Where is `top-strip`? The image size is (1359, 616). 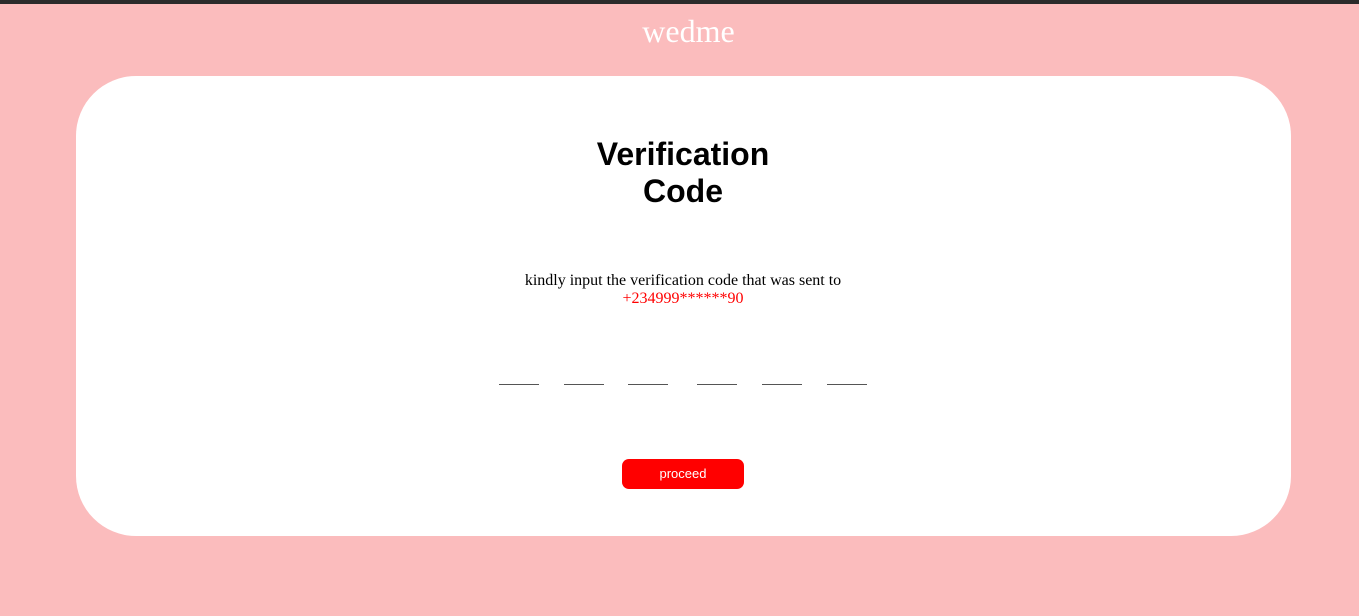 top-strip is located at coordinates (679, 2).